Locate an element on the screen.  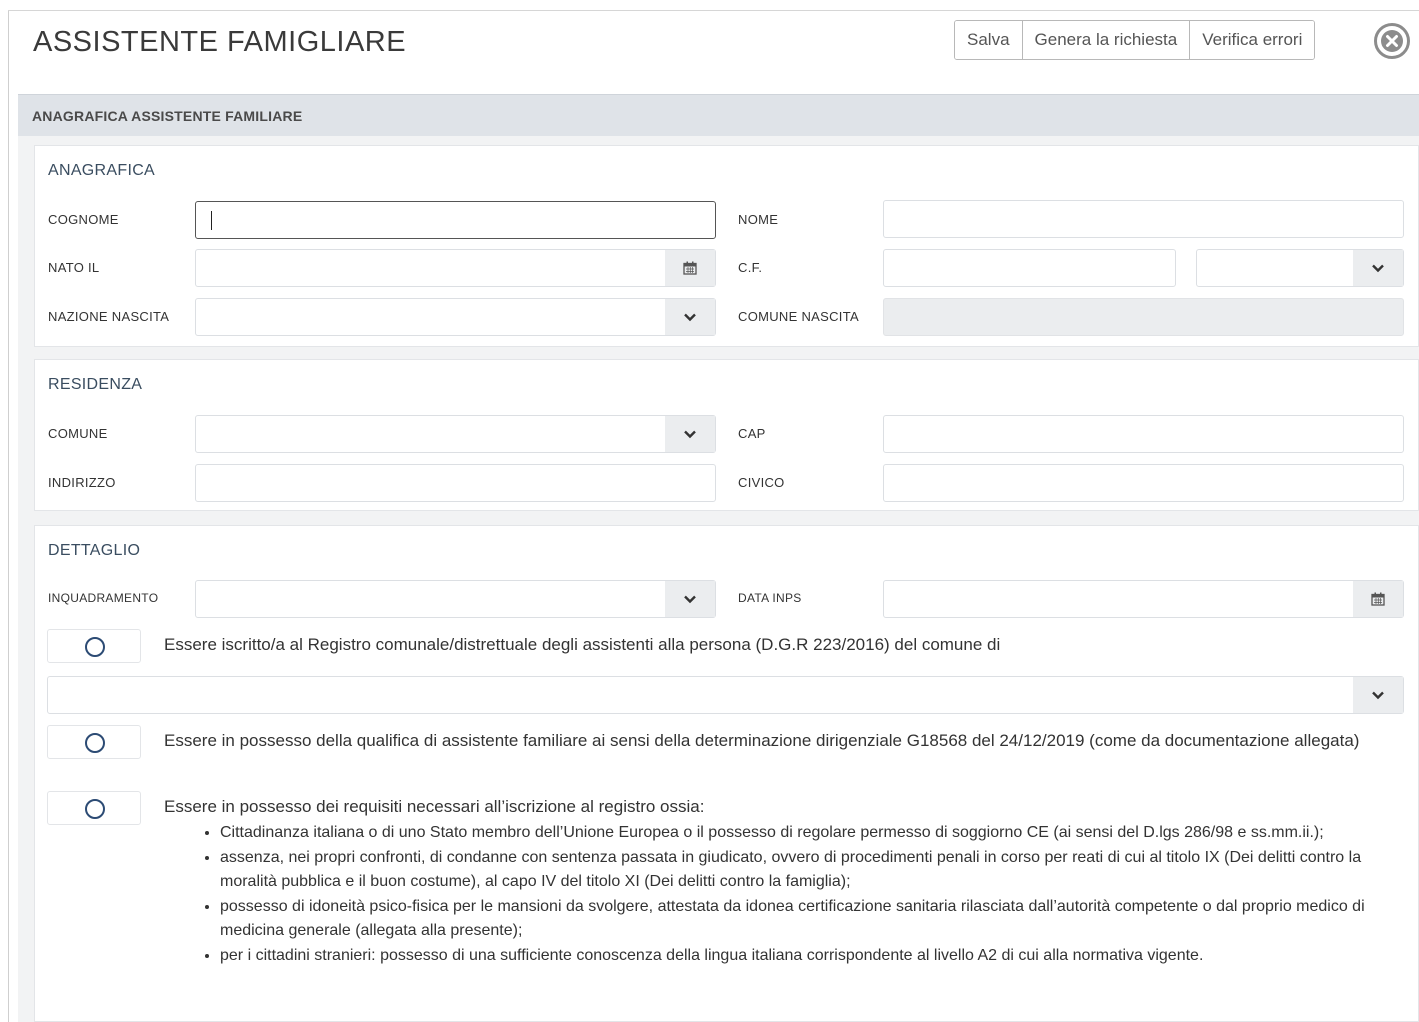
text-caret is located at coordinates (211, 220).